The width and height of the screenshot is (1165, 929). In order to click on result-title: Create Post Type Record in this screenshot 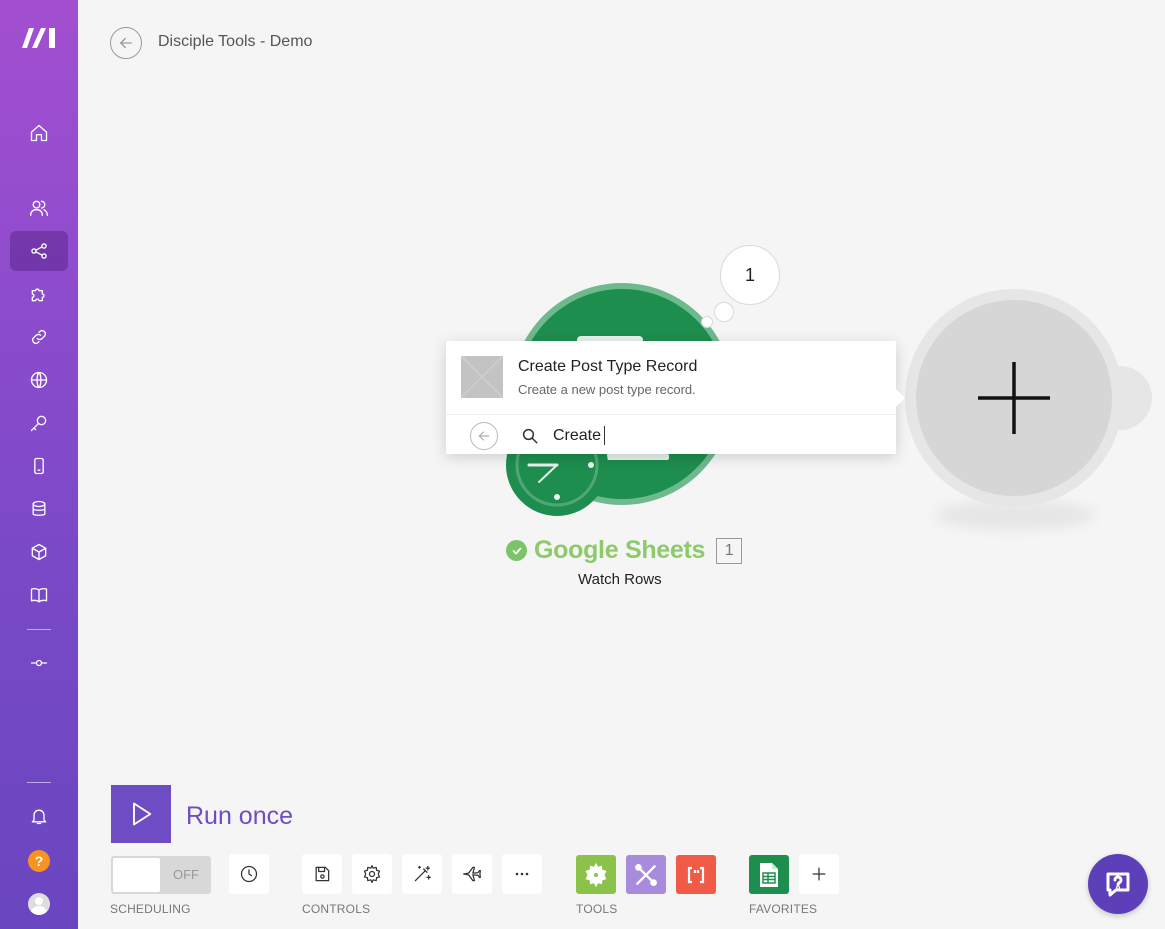, I will do `click(608, 366)`.